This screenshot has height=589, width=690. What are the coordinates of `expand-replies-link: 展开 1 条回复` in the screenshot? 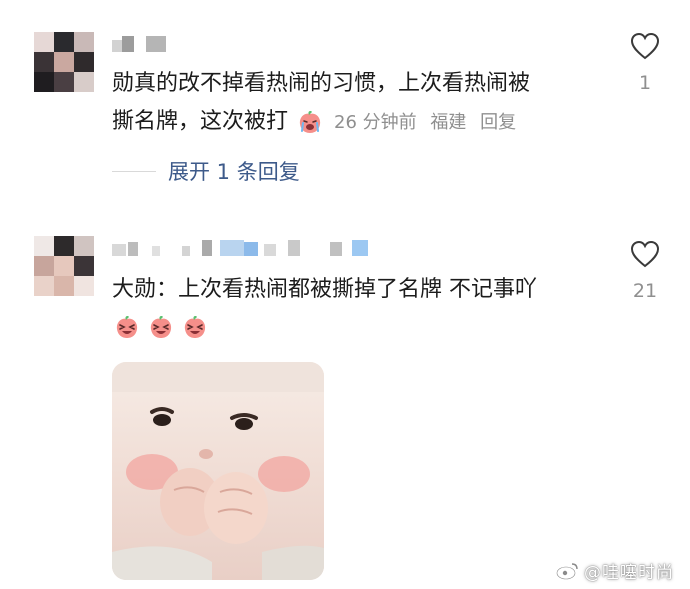 It's located at (234, 171).